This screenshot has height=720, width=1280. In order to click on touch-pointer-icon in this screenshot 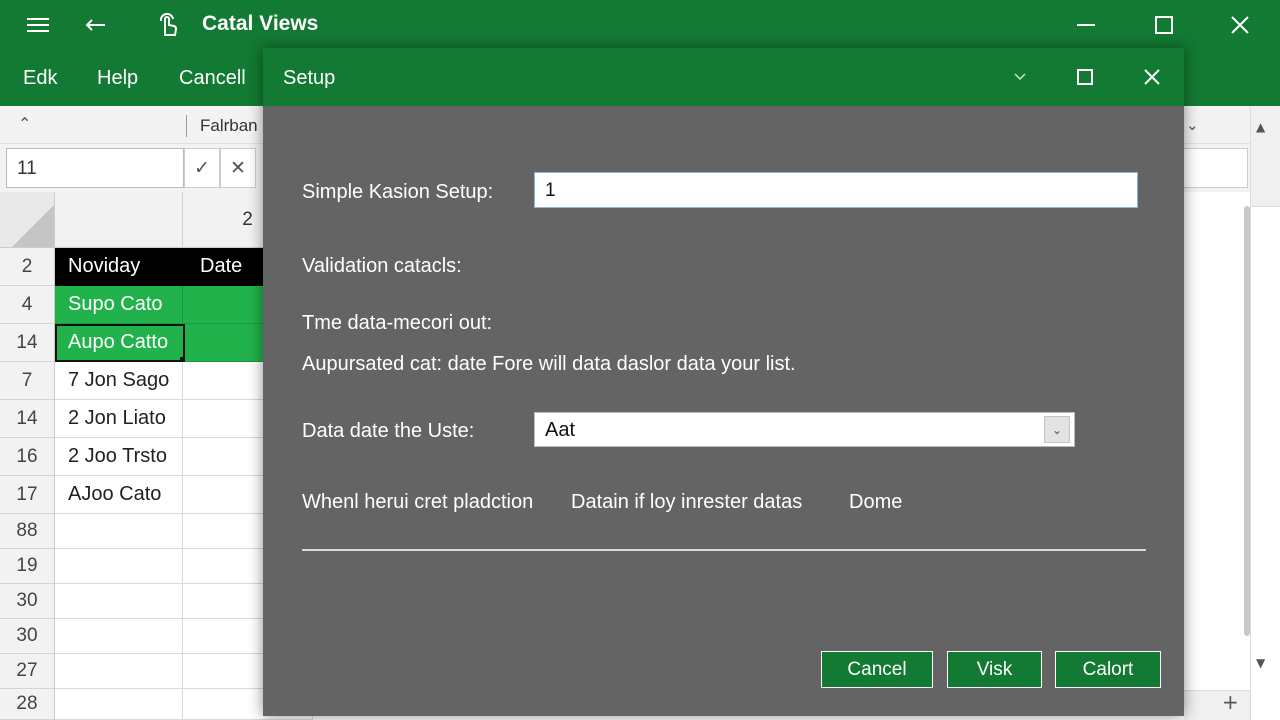, I will do `click(168, 25)`.